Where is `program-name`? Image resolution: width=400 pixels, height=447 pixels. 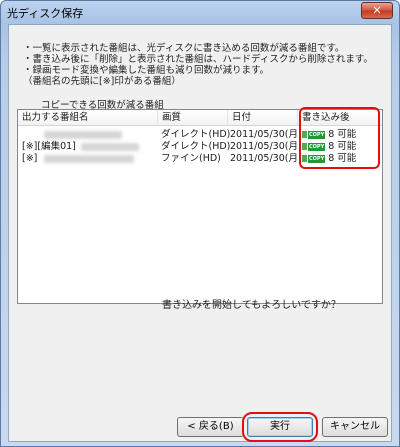
program-name is located at coordinates (72, 135).